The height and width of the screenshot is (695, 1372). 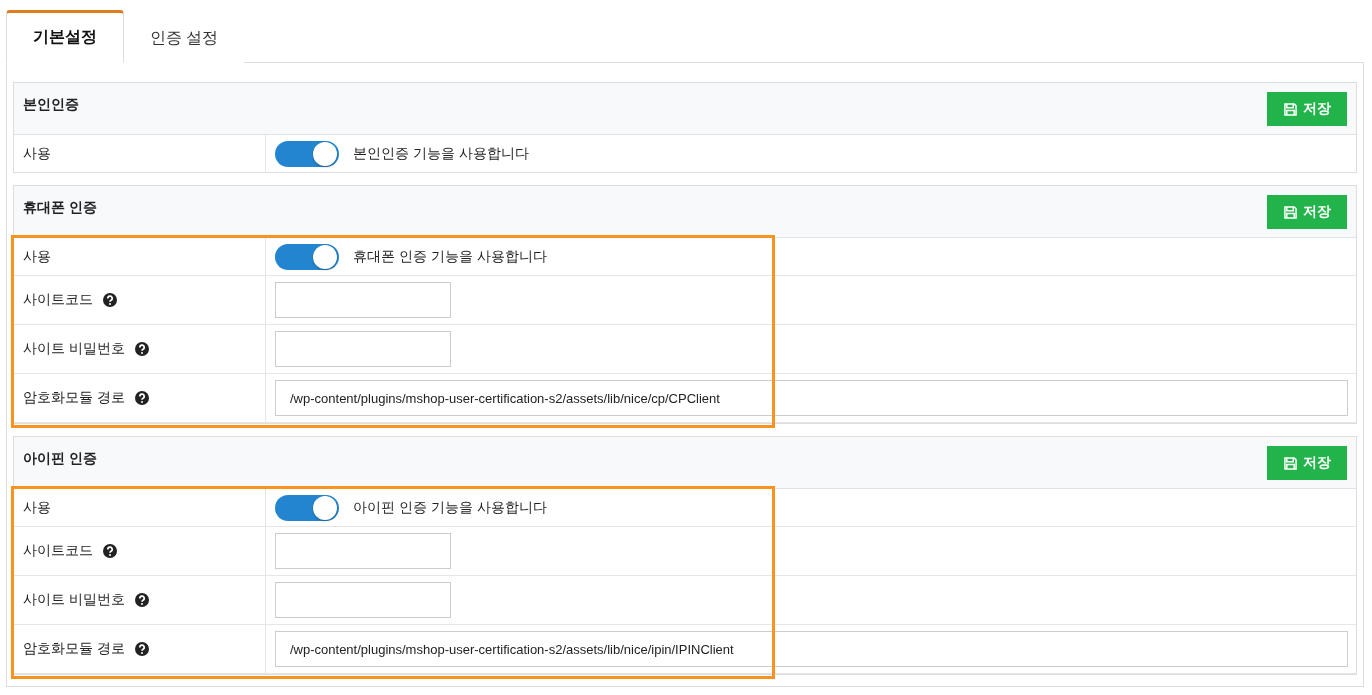 I want to click on tab: 기본설정, so click(x=65, y=36).